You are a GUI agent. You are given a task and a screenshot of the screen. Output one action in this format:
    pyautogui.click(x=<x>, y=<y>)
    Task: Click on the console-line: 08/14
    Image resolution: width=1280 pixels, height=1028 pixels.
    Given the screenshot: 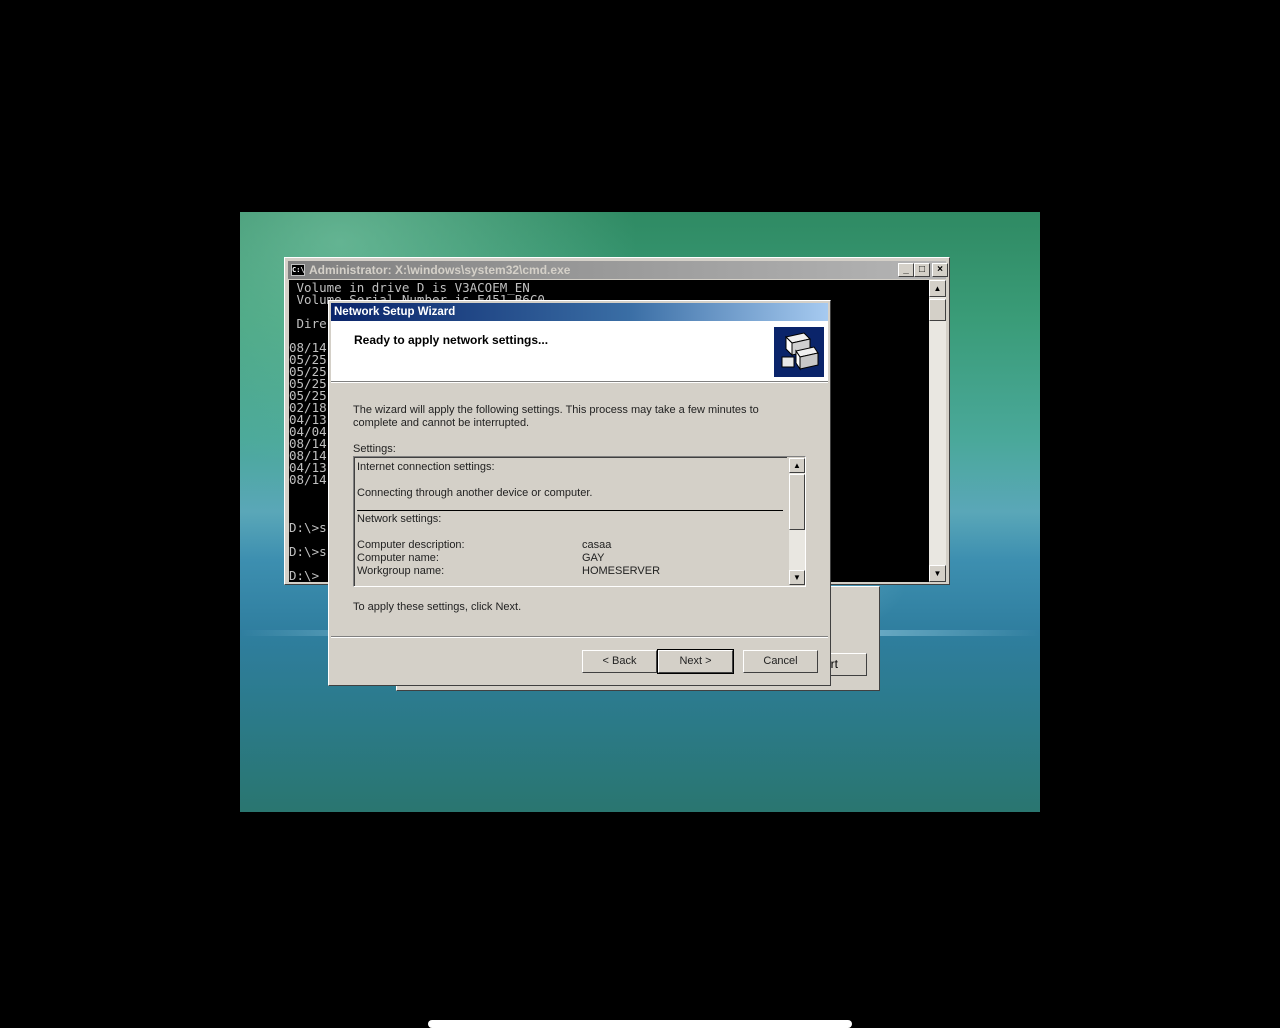 What is the action you would take?
    pyautogui.click(x=308, y=479)
    